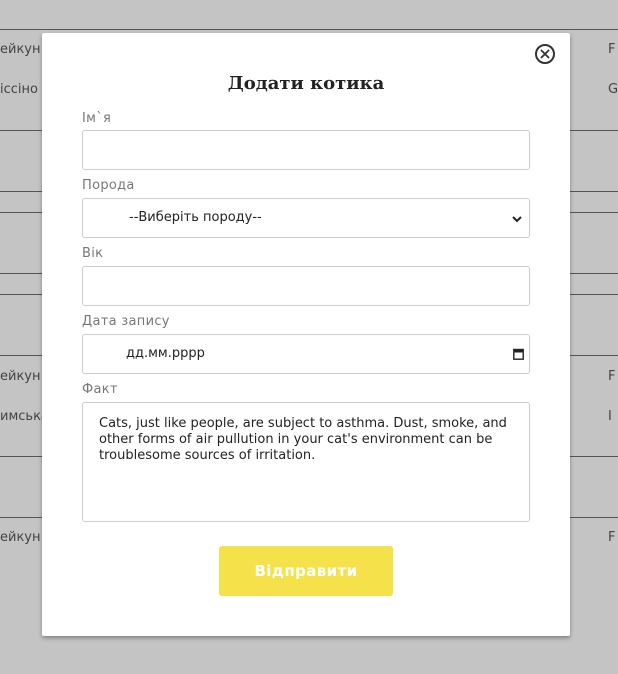 Image resolution: width=618 pixels, height=674 pixels. Describe the element at coordinates (306, 83) in the screenshot. I see `modal-title: Додати котика` at that location.